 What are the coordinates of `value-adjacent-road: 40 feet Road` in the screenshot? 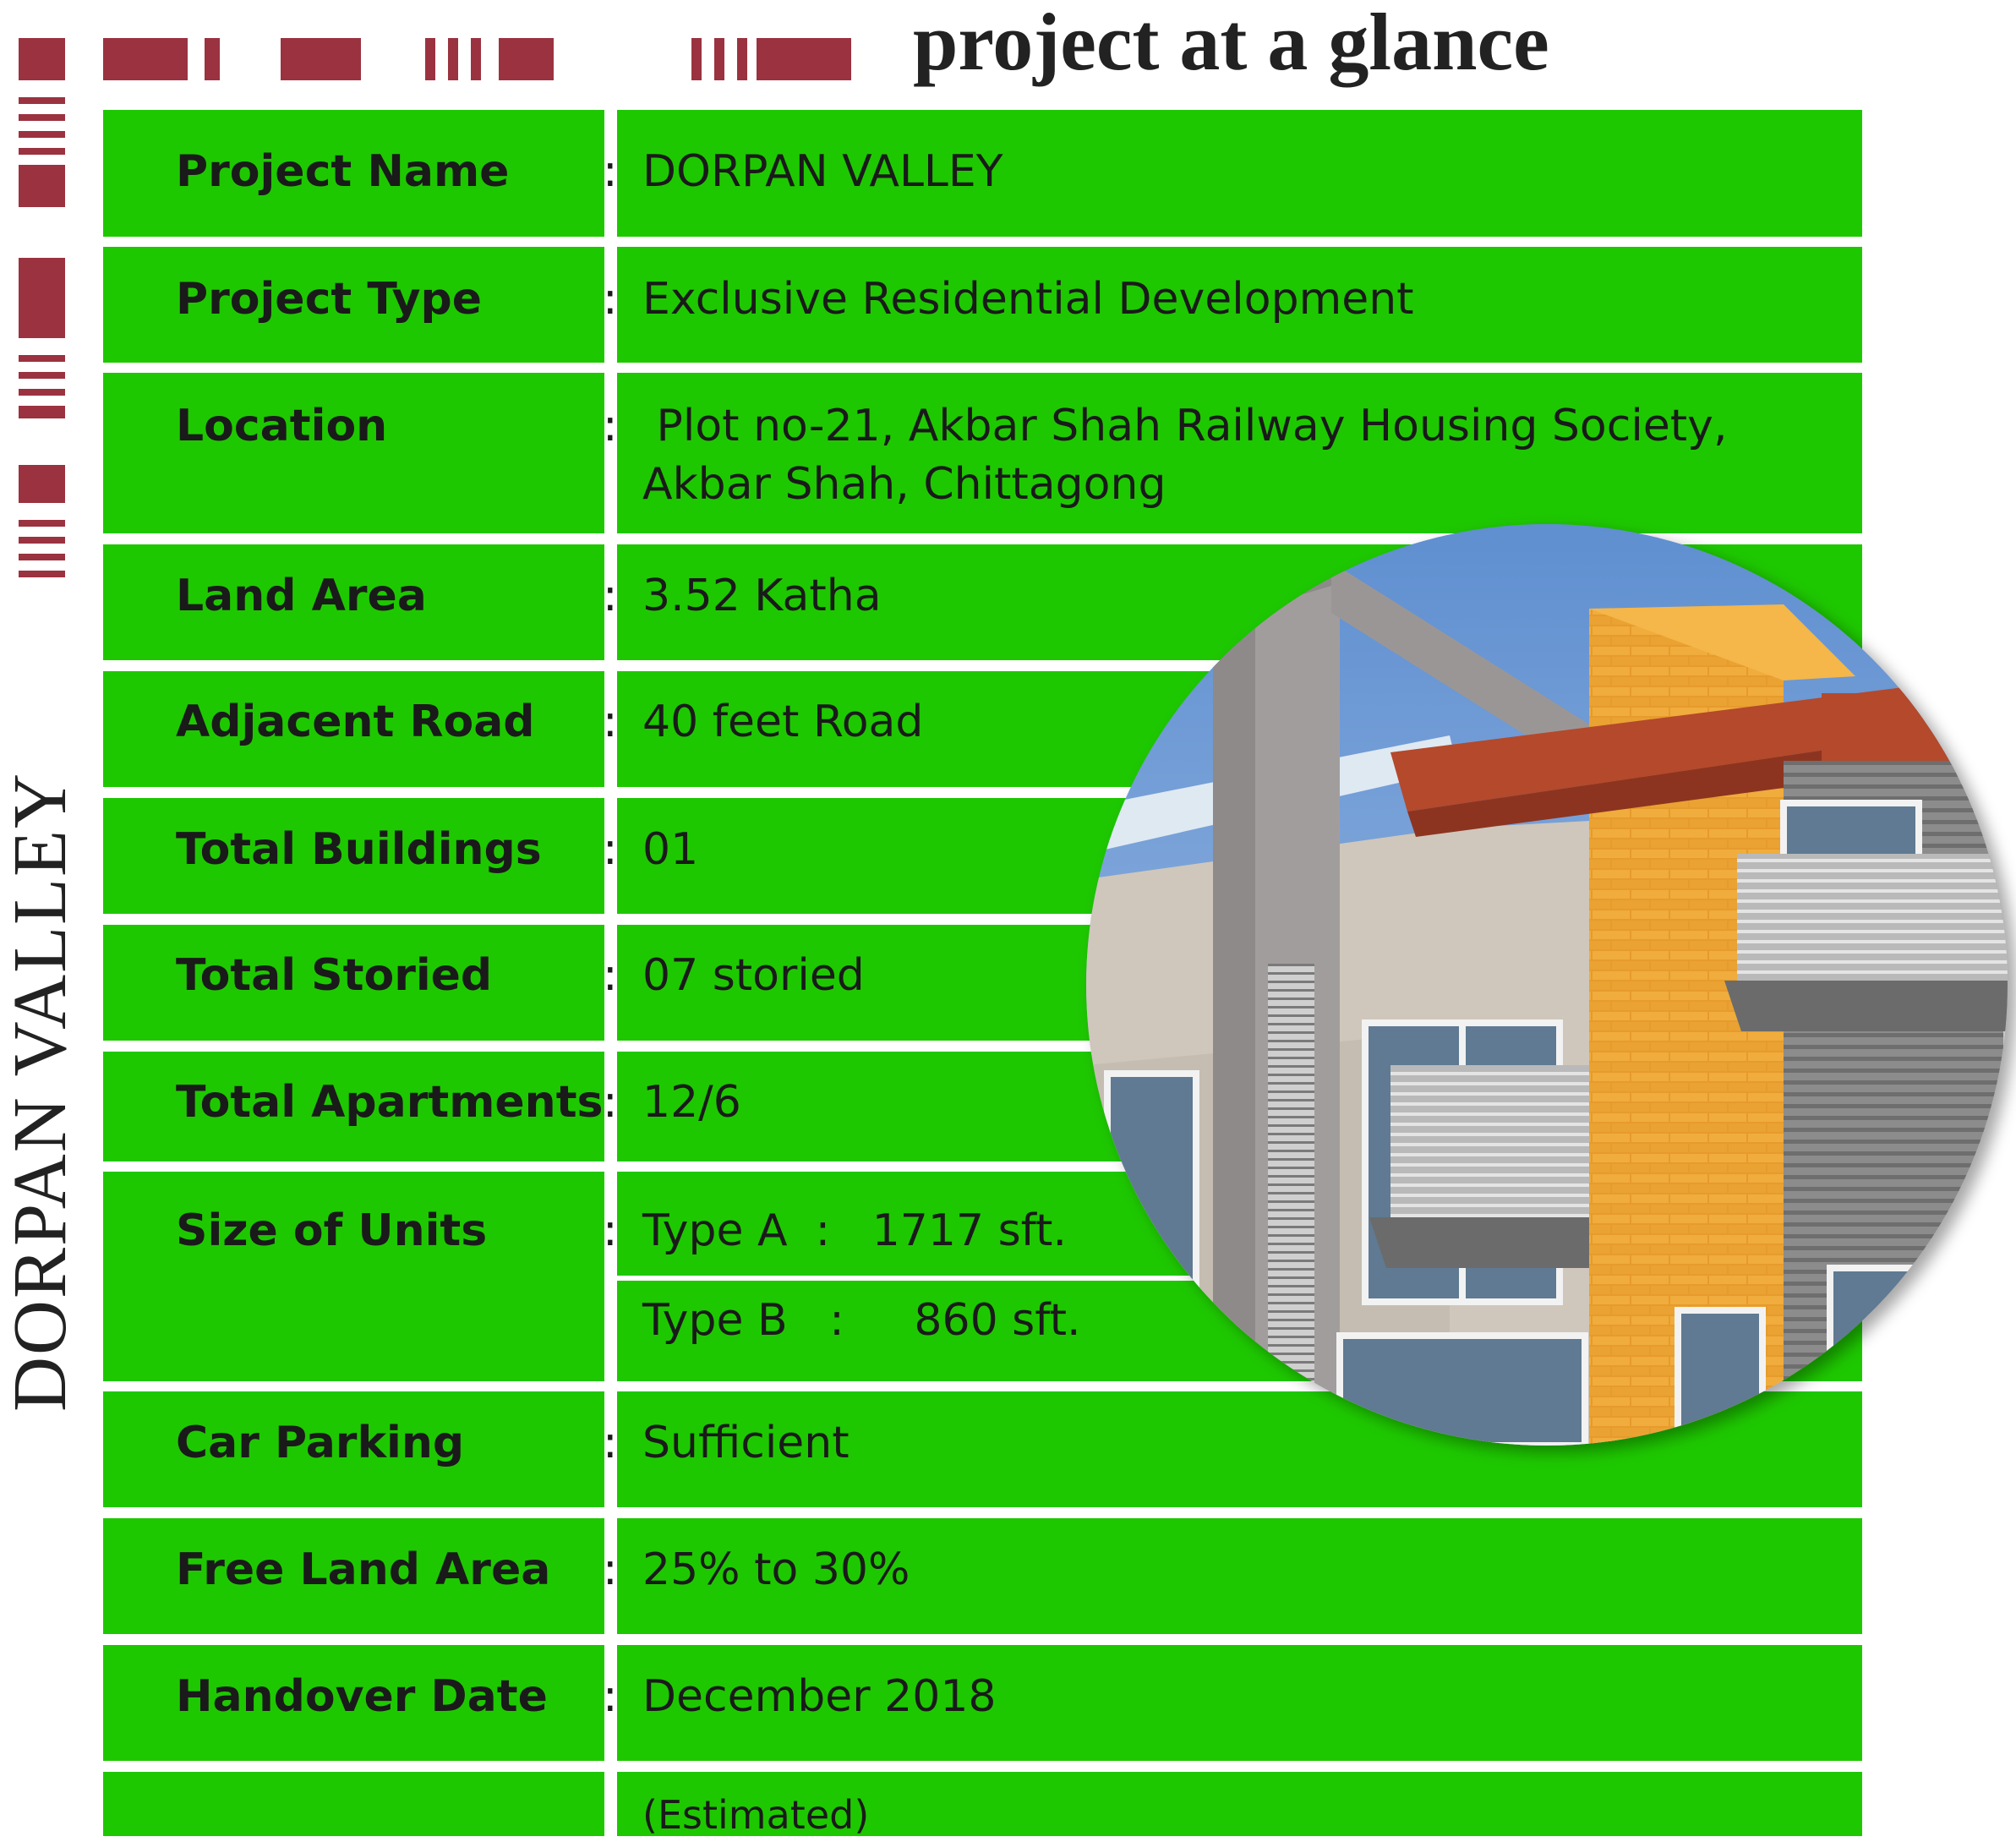 It's located at (783, 722).